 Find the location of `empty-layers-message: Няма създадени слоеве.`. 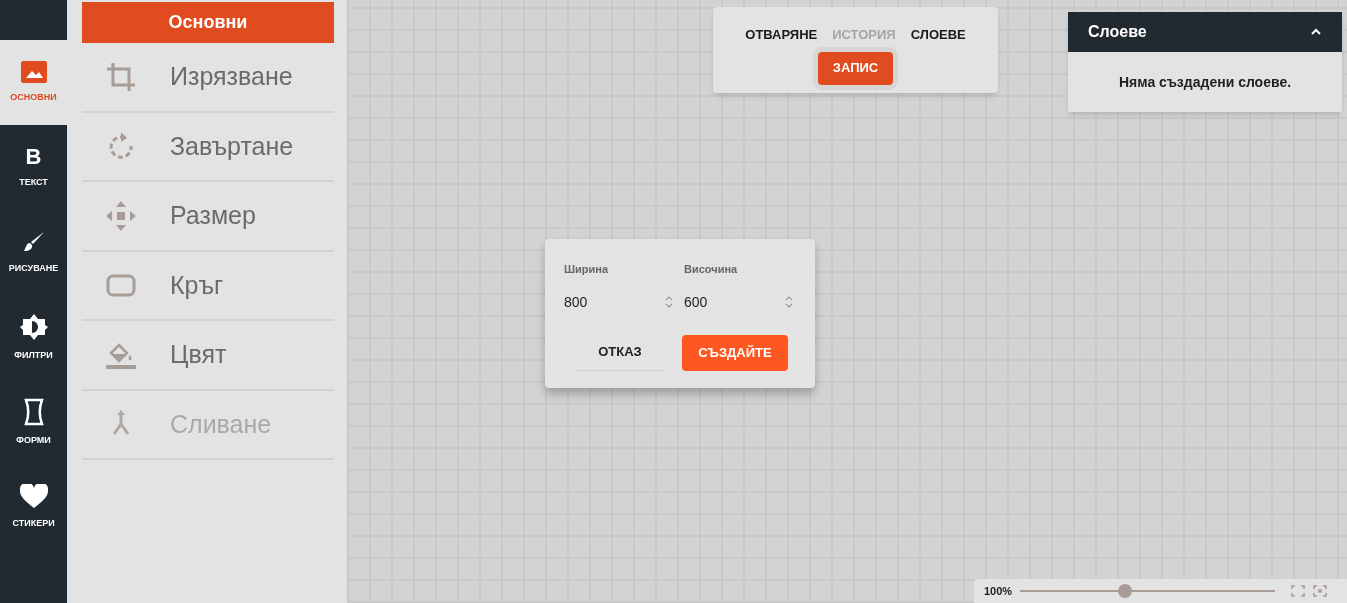

empty-layers-message: Няма създадени слоеве. is located at coordinates (1205, 82).